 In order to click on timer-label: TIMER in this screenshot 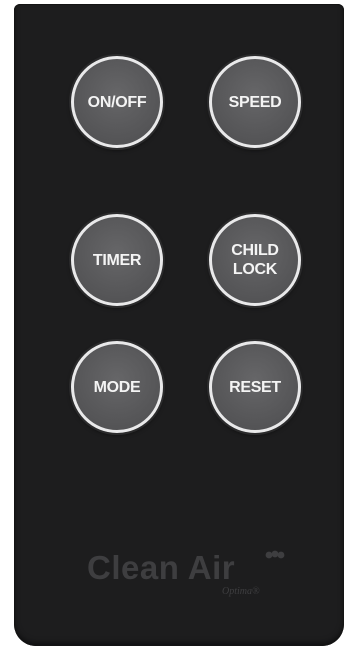, I will do `click(117, 260)`.